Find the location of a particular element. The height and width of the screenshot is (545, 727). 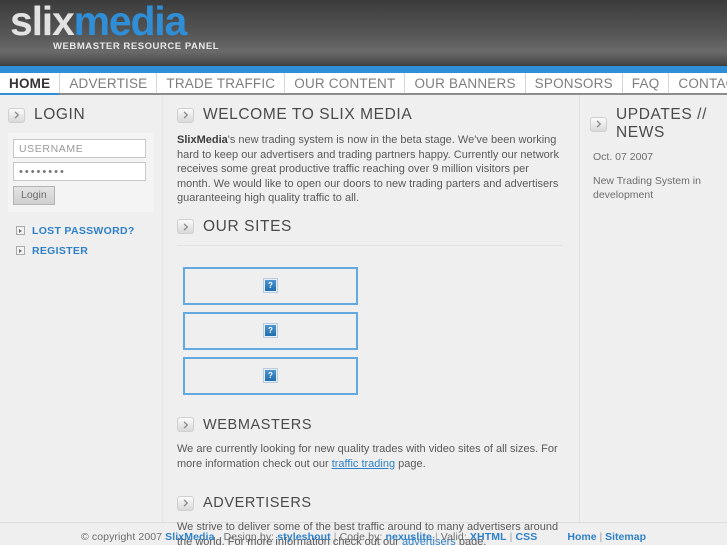

password-input is located at coordinates (79, 171).